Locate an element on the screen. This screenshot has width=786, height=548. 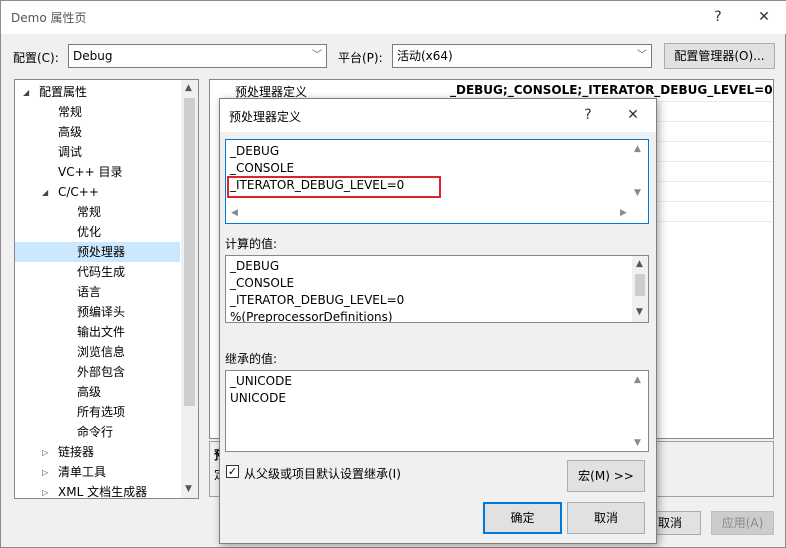
dialog-cancel-button: 取消 is located at coordinates (606, 518).